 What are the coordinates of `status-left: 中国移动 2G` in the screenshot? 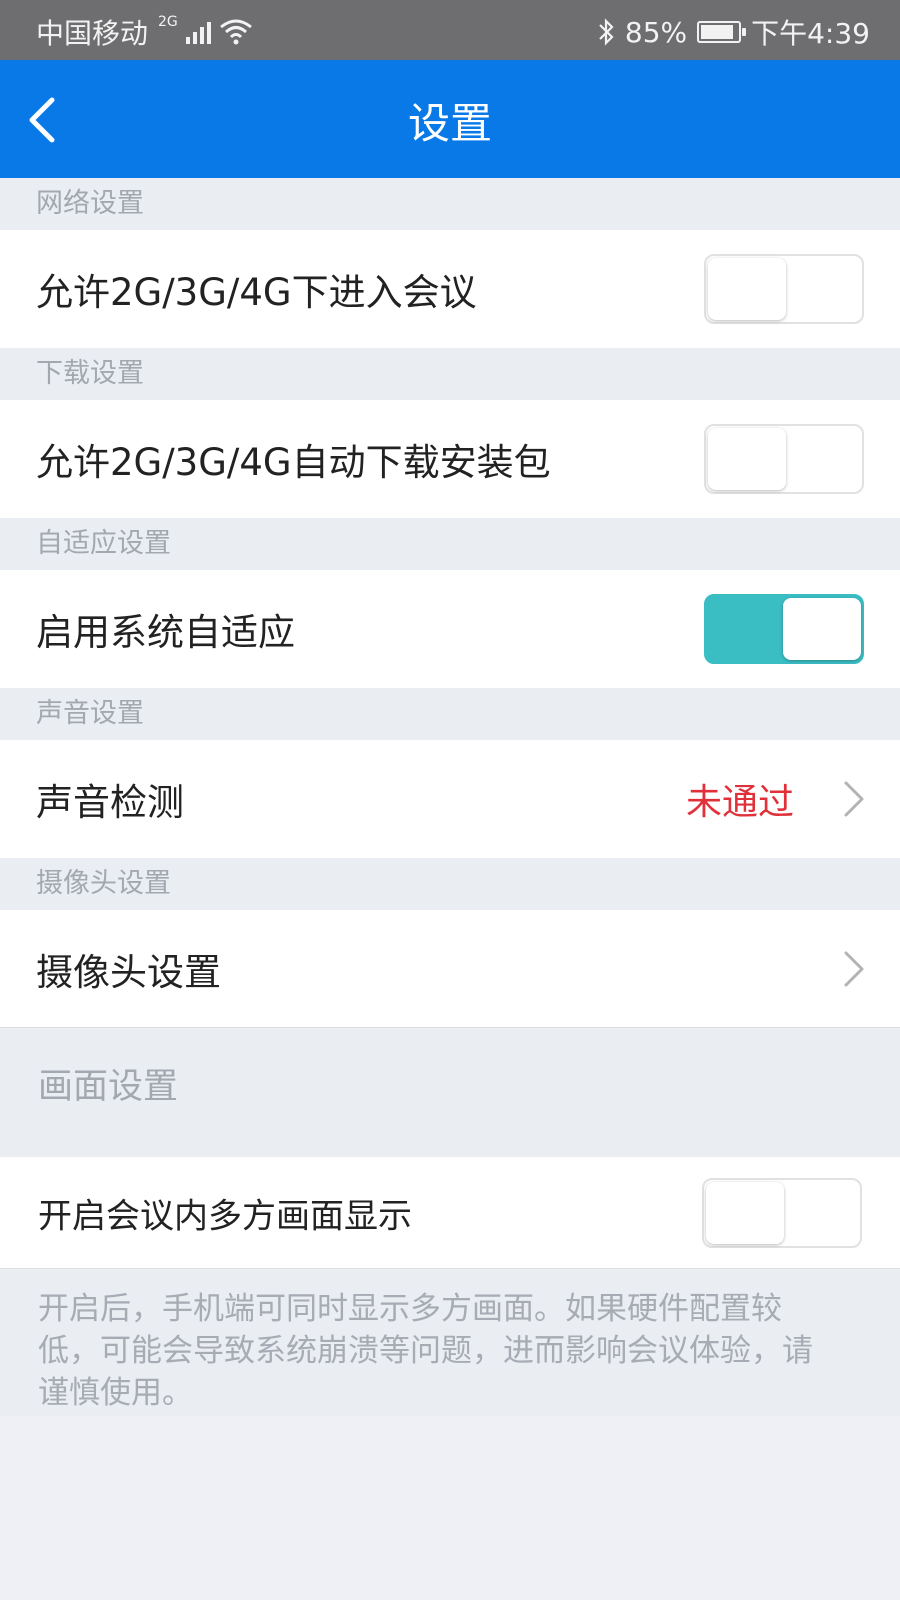 It's located at (144, 32).